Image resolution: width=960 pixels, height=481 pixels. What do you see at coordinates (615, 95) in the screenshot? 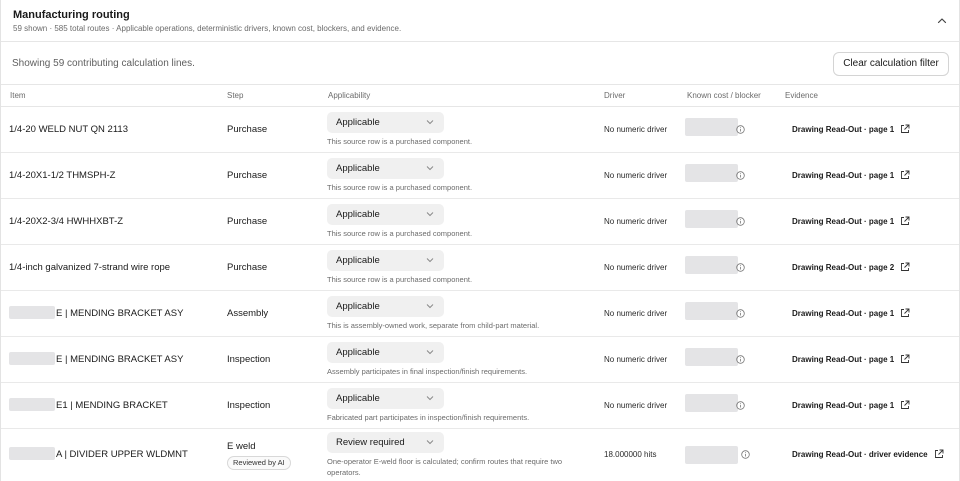
I see `column-header-driver: Driver` at bounding box center [615, 95].